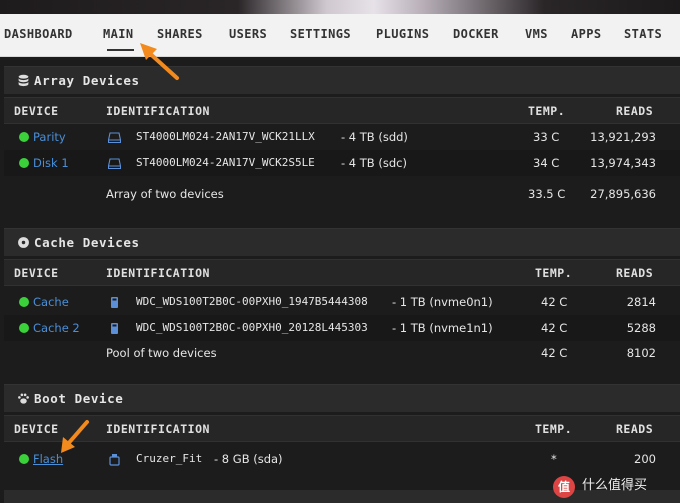 The image size is (680, 503). Describe the element at coordinates (340, 7) in the screenshot. I see `header-background-photo` at that location.